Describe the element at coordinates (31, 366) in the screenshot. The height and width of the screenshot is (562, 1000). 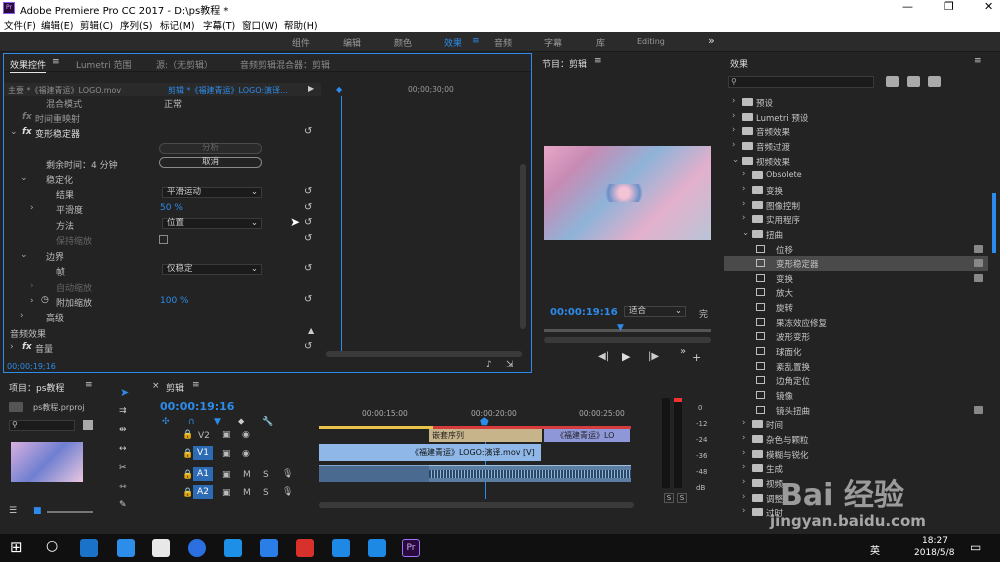
I see `ec-timecode: 00;00;19;16` at that location.